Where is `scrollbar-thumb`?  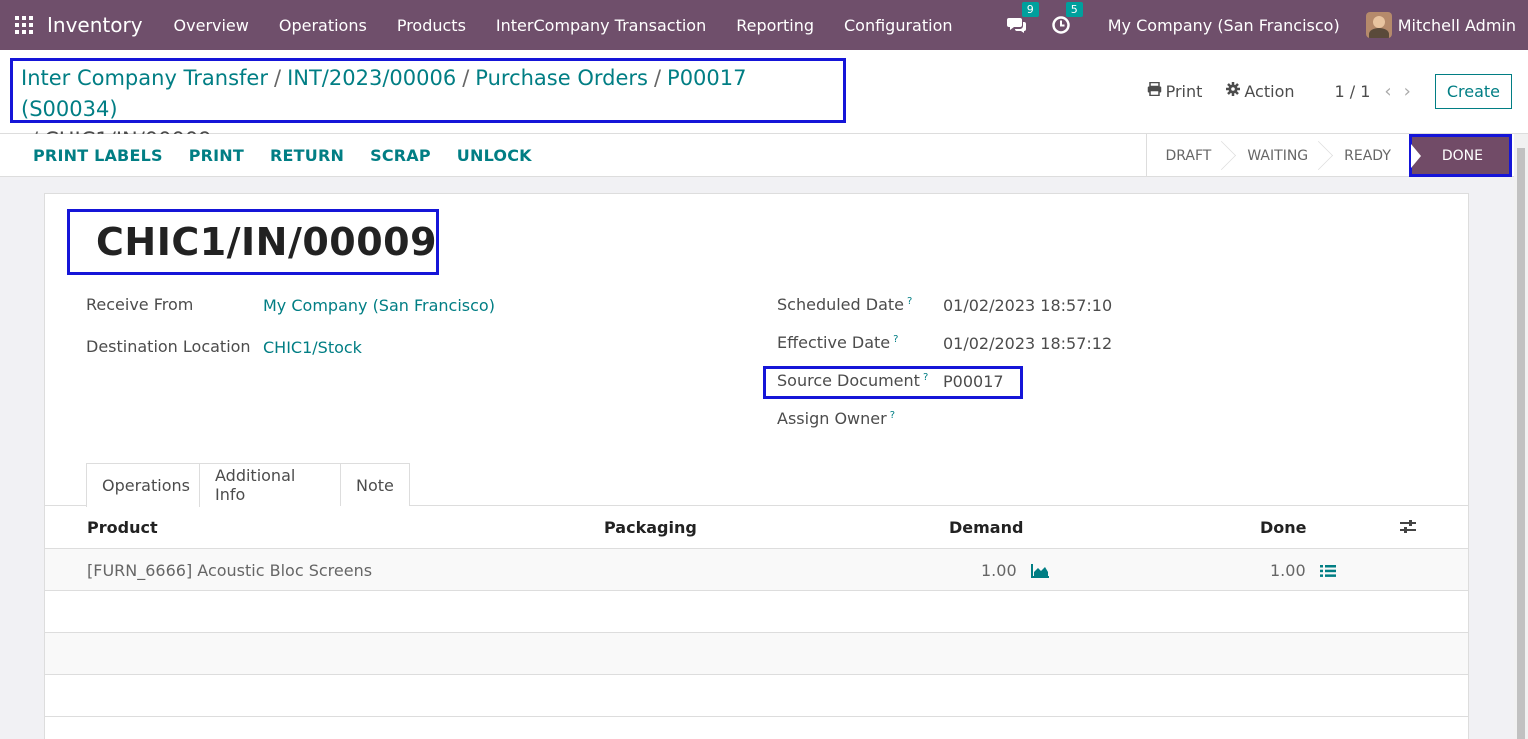 scrollbar-thumb is located at coordinates (1521, 443).